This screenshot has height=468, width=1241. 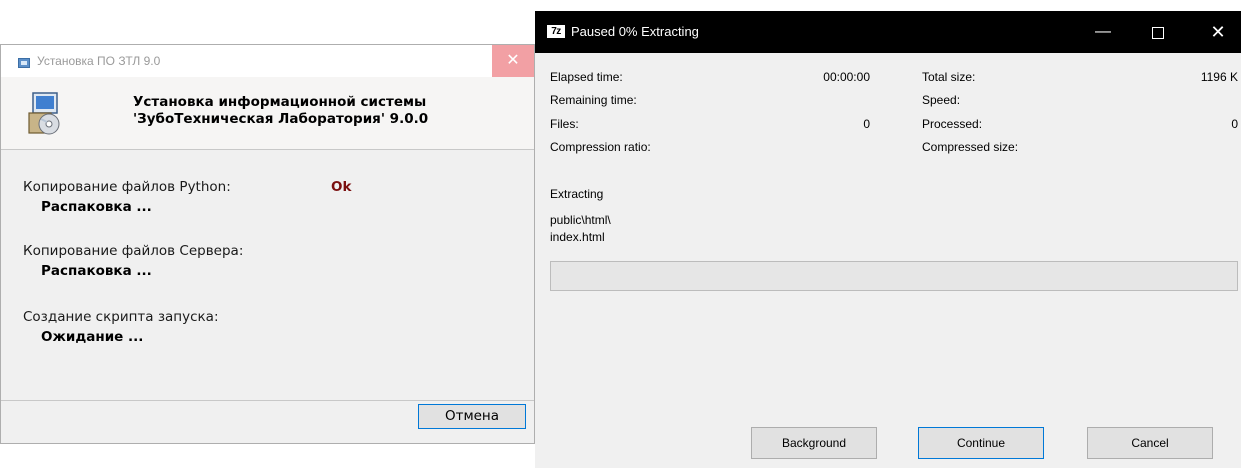 I want to click on compression-ratio-label: Compression ratio:, so click(x=600, y=147).